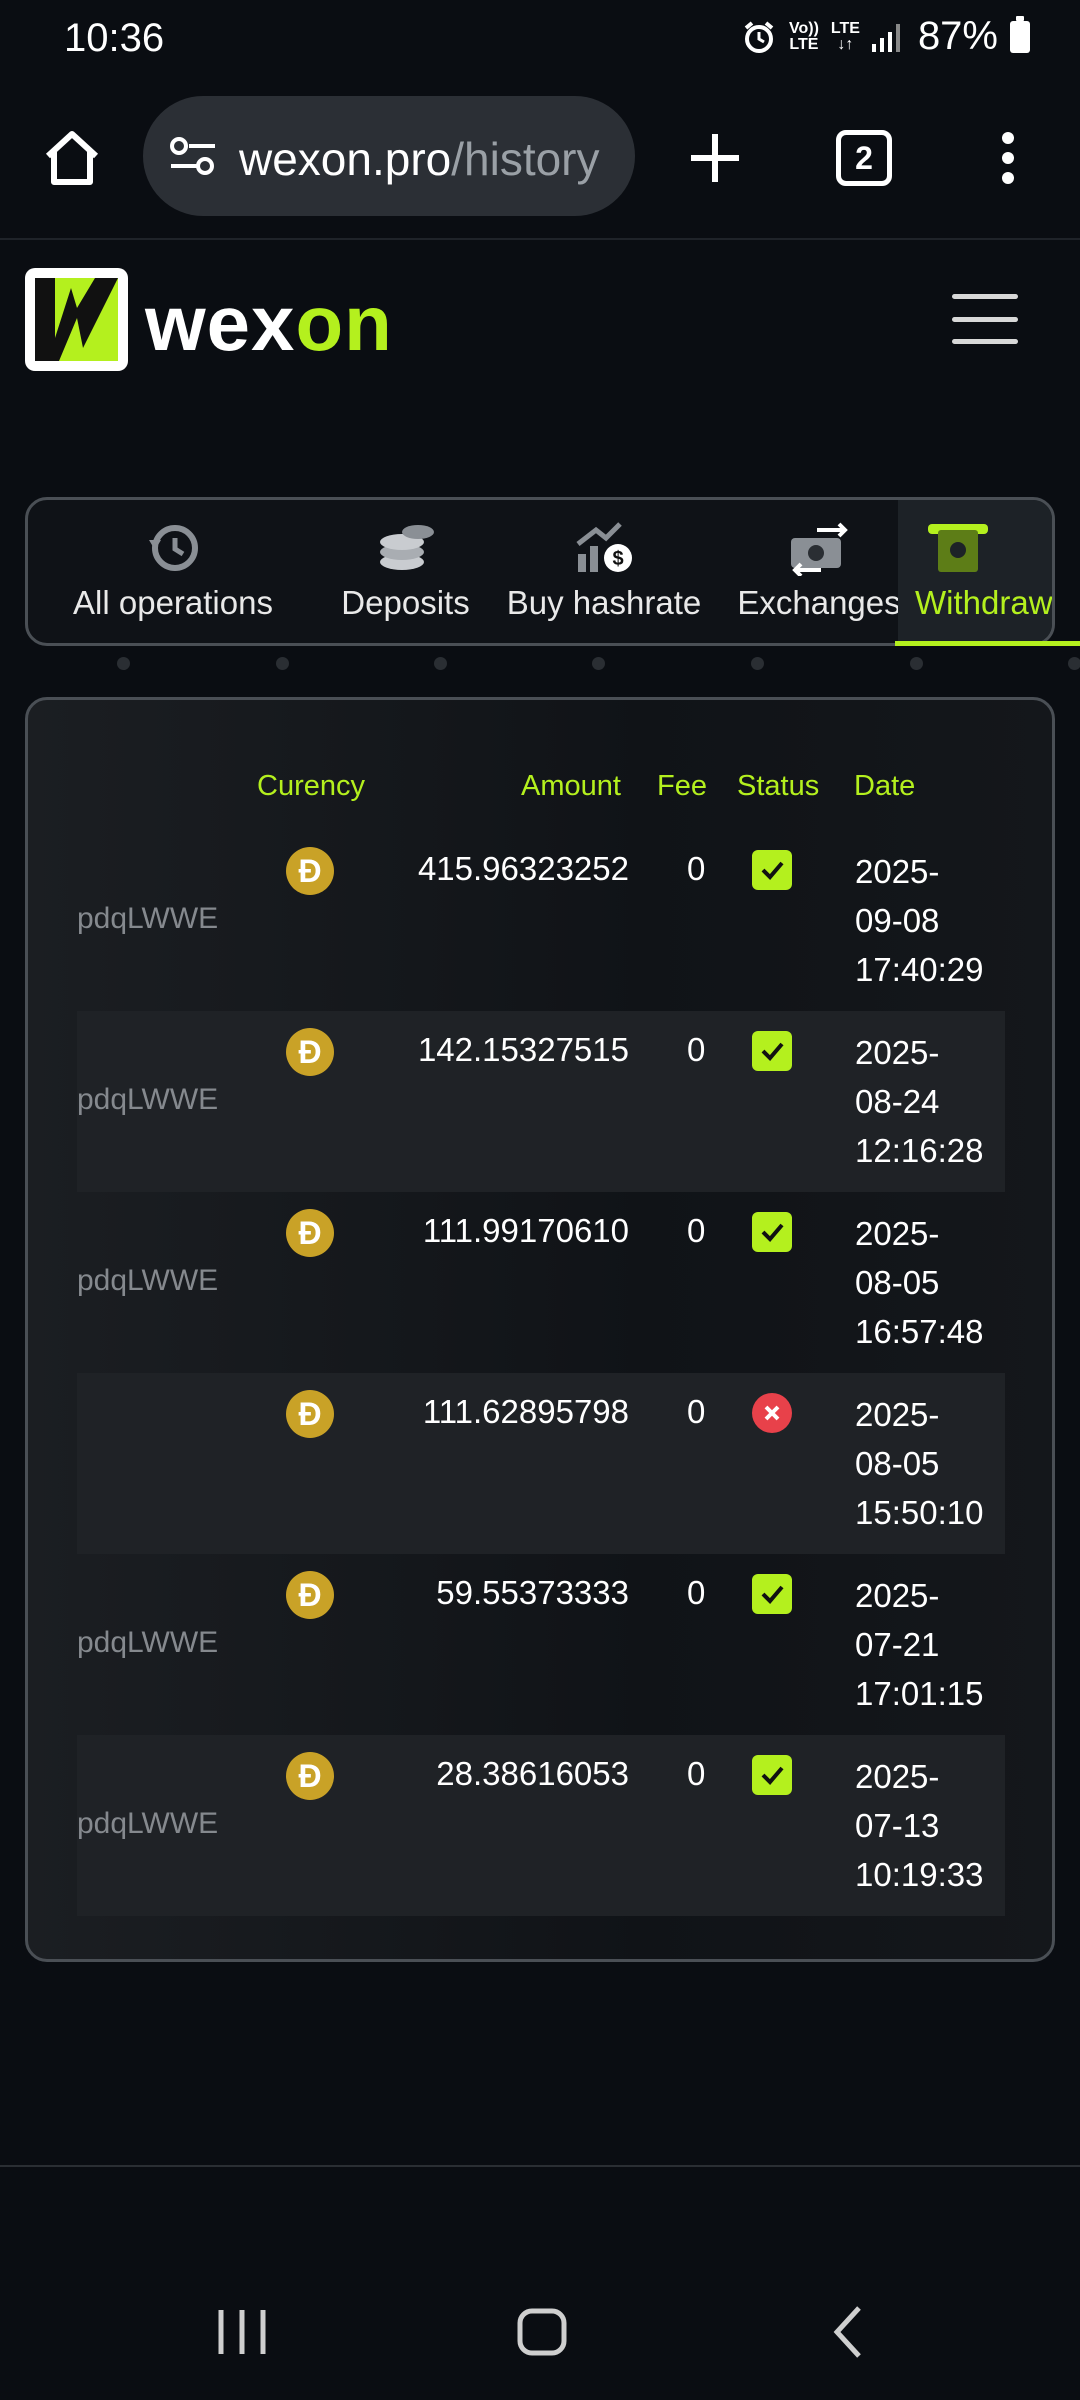 The height and width of the screenshot is (2400, 1080). Describe the element at coordinates (406, 547) in the screenshot. I see `coins-stack-icon` at that location.